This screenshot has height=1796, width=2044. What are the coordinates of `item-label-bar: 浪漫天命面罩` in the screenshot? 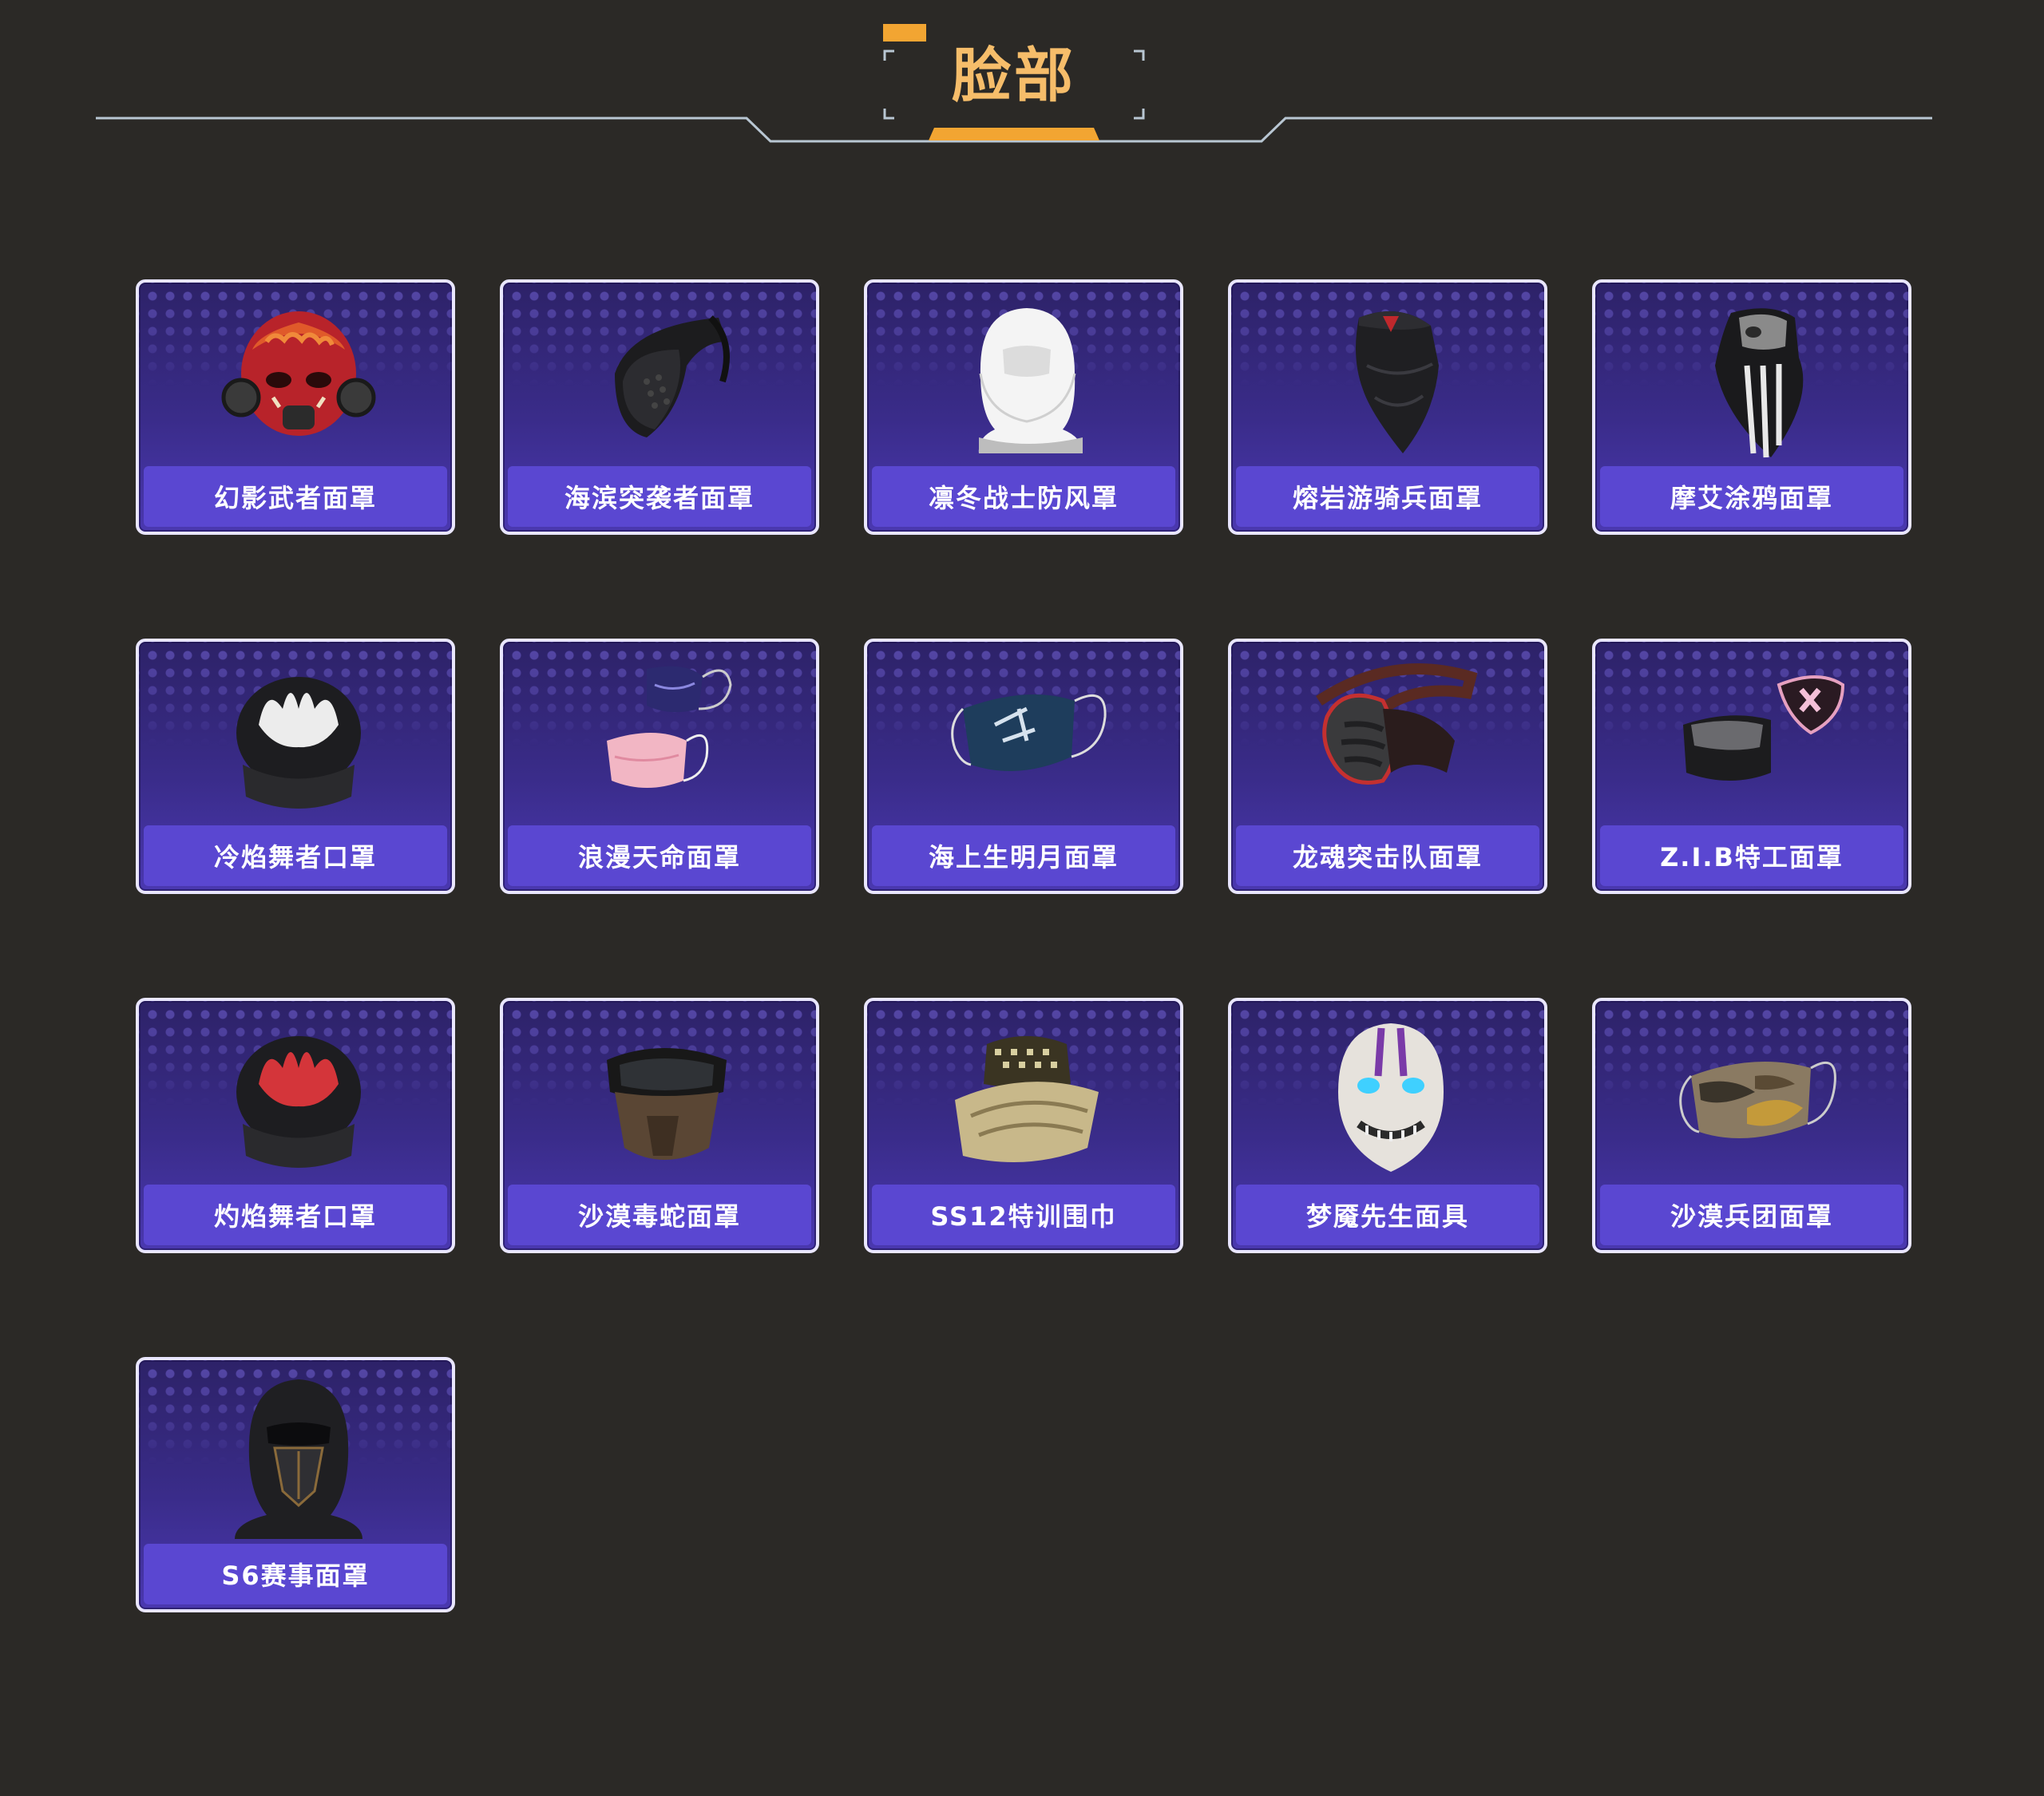 It's located at (659, 856).